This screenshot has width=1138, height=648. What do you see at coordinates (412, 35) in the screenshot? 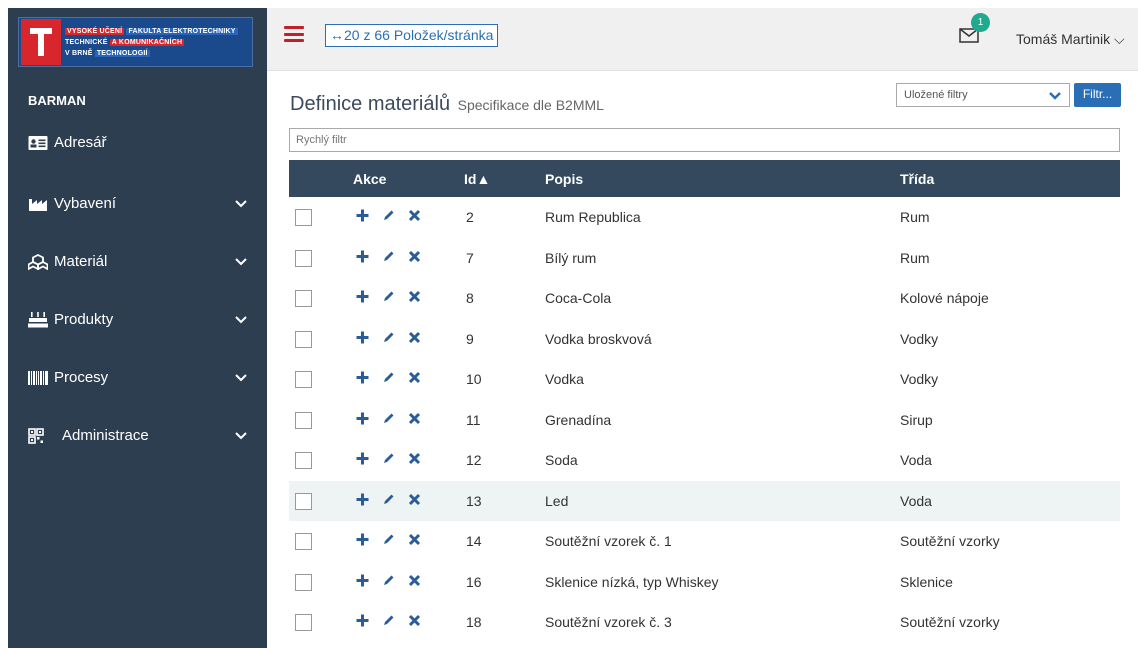
I see `page-size-selector: ↔20 z 66 Položek/stránka` at bounding box center [412, 35].